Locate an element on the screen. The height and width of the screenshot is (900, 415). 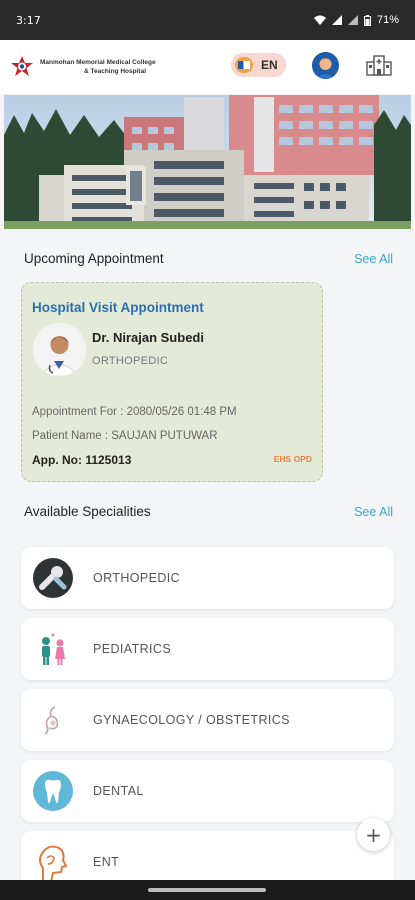
language-flag-icon is located at coordinates (244, 65).